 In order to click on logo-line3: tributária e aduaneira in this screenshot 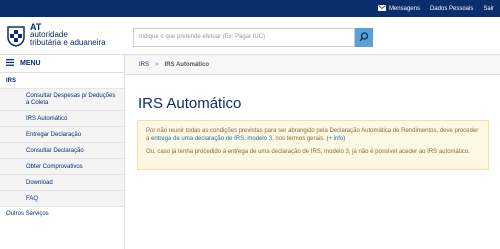, I will do `click(68, 42)`.